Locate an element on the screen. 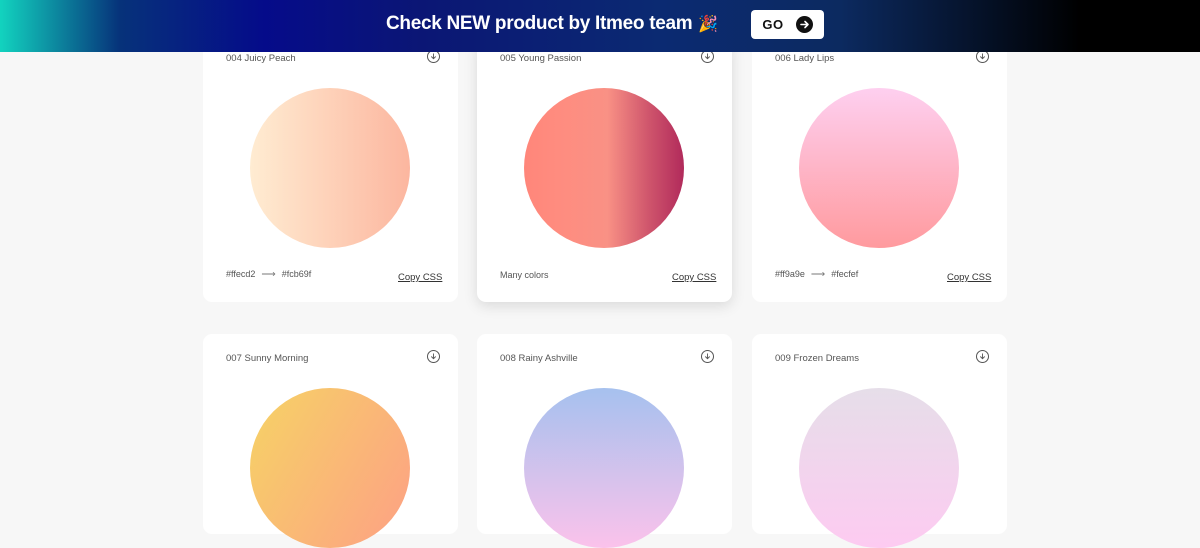 The image size is (1200, 548). arrow-right-icon is located at coordinates (804, 24).